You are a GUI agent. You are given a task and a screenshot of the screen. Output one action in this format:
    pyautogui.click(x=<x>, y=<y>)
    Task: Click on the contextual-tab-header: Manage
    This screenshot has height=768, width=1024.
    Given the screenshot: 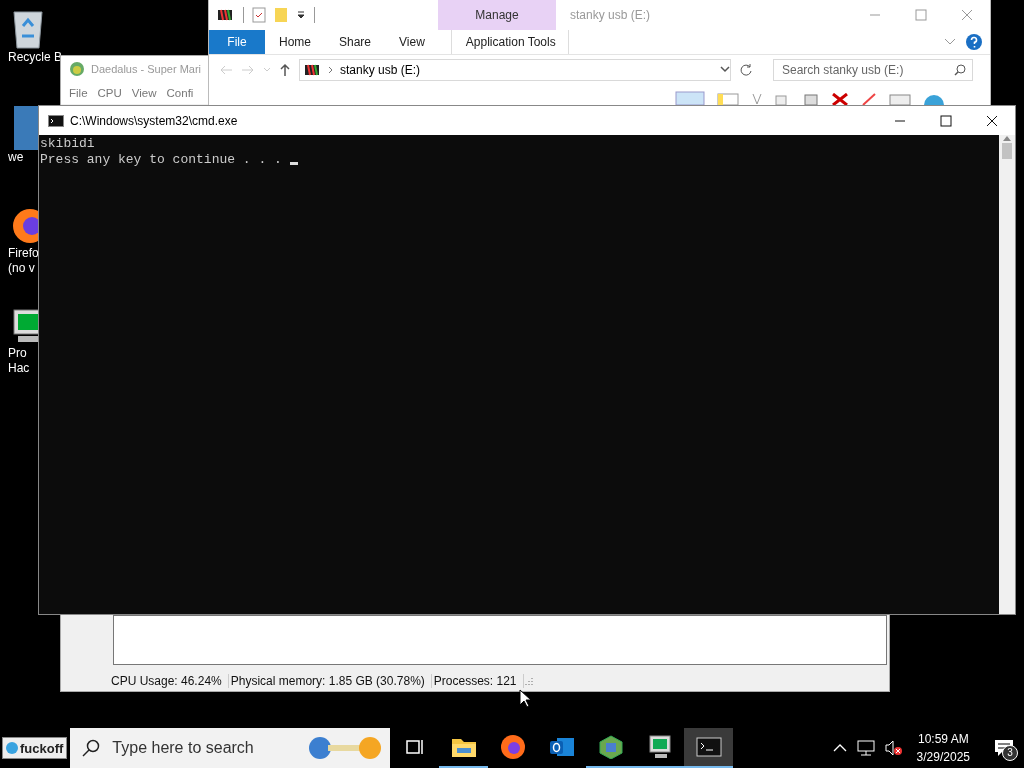 What is the action you would take?
    pyautogui.click(x=497, y=15)
    